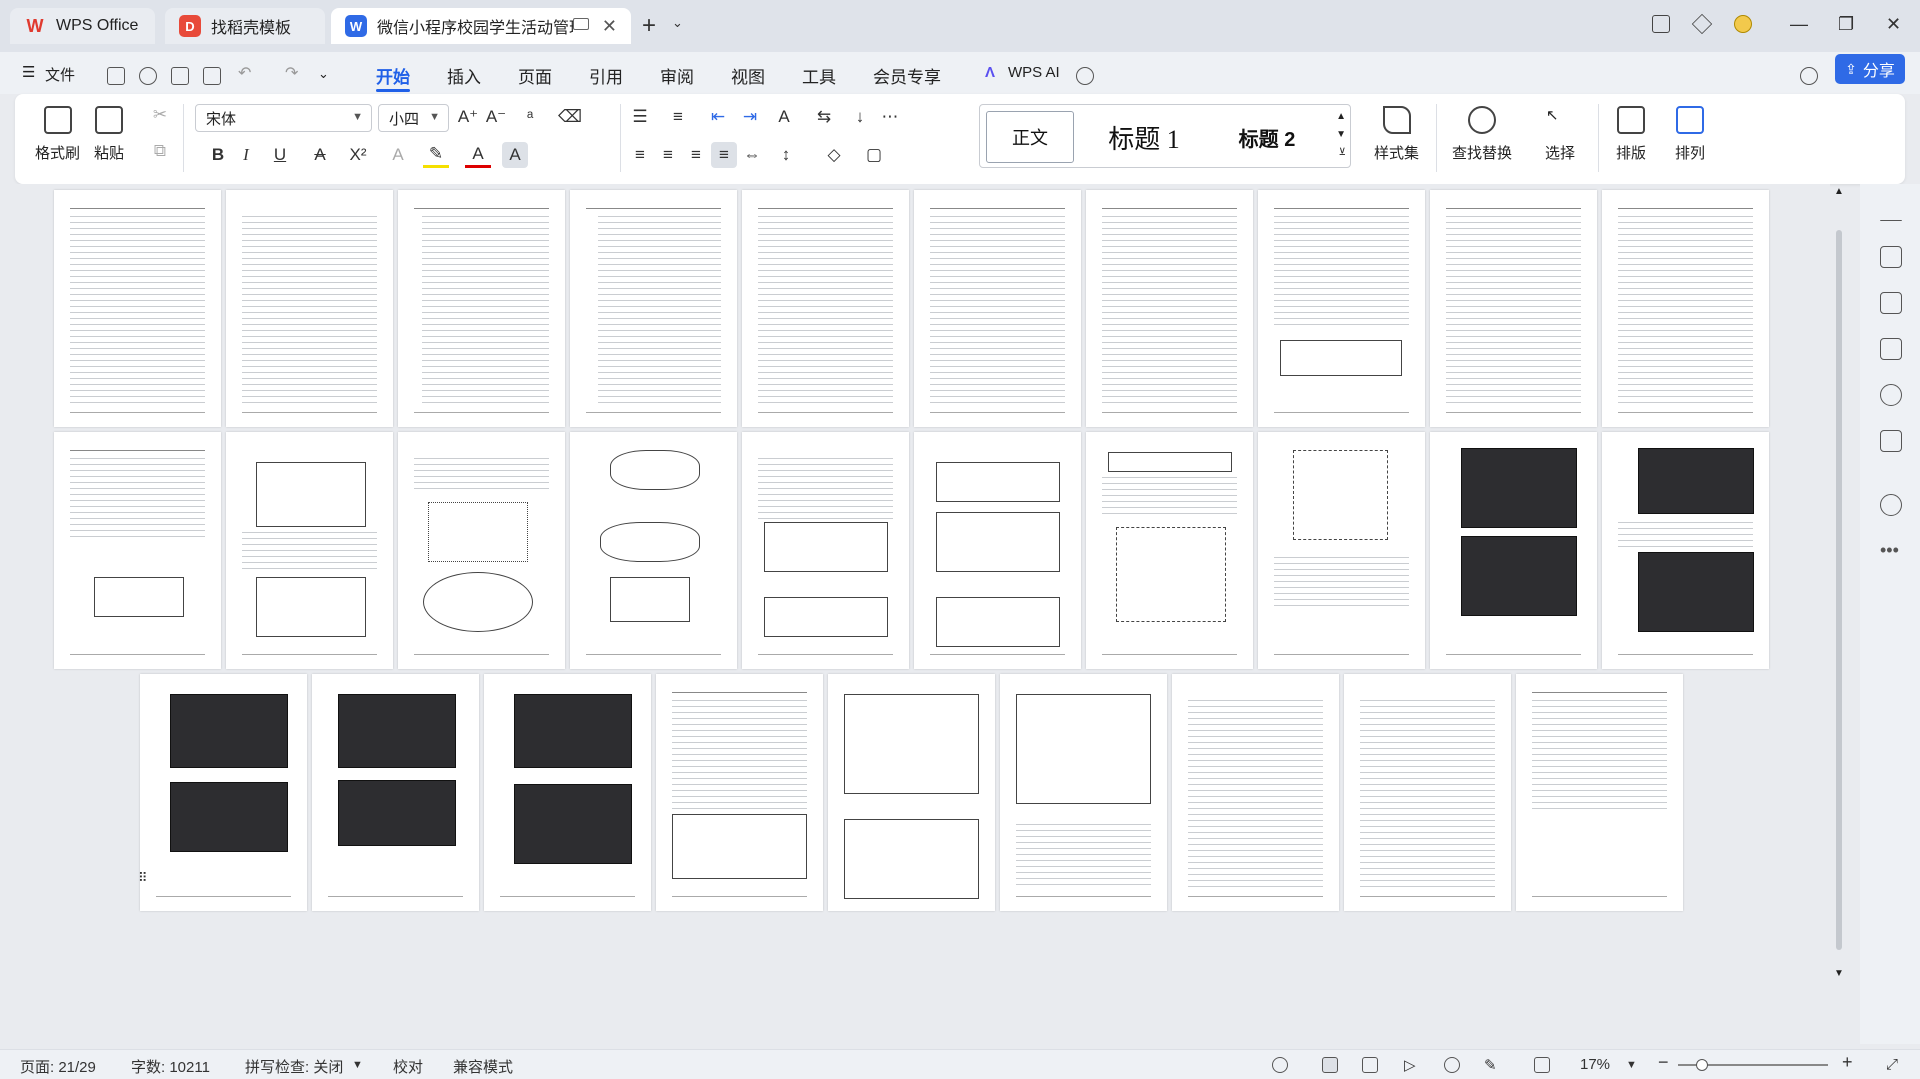 Image resolution: width=1920 pixels, height=1079 pixels. What do you see at coordinates (1595, 1064) in the screenshot?
I see `zoom-level: 17%` at bounding box center [1595, 1064].